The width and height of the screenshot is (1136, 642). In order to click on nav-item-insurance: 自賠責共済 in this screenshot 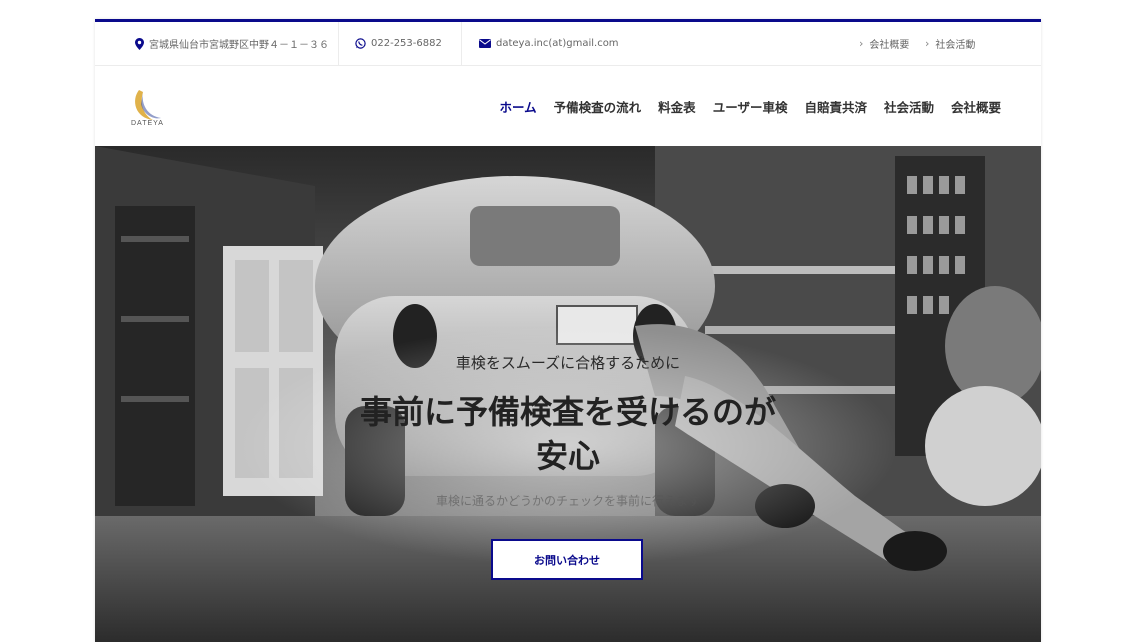, I will do `click(835, 106)`.